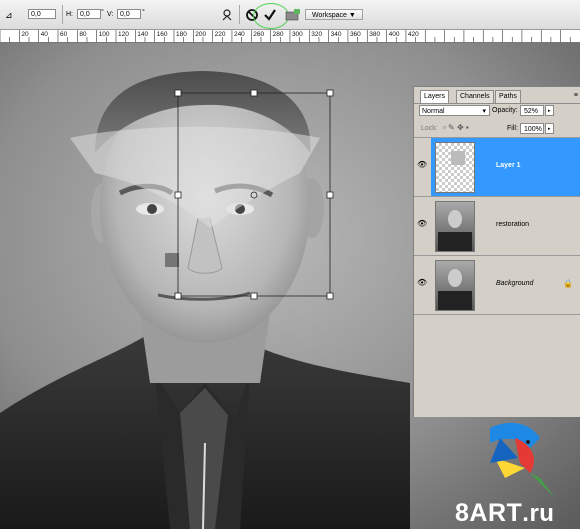 The height and width of the screenshot is (529, 580). I want to click on layer-row-restoration: restoration, so click(505, 226).